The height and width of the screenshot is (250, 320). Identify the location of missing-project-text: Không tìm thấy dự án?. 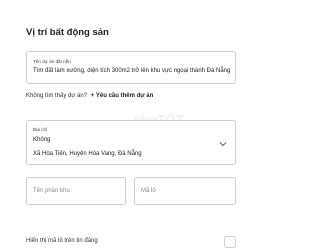
(57, 96).